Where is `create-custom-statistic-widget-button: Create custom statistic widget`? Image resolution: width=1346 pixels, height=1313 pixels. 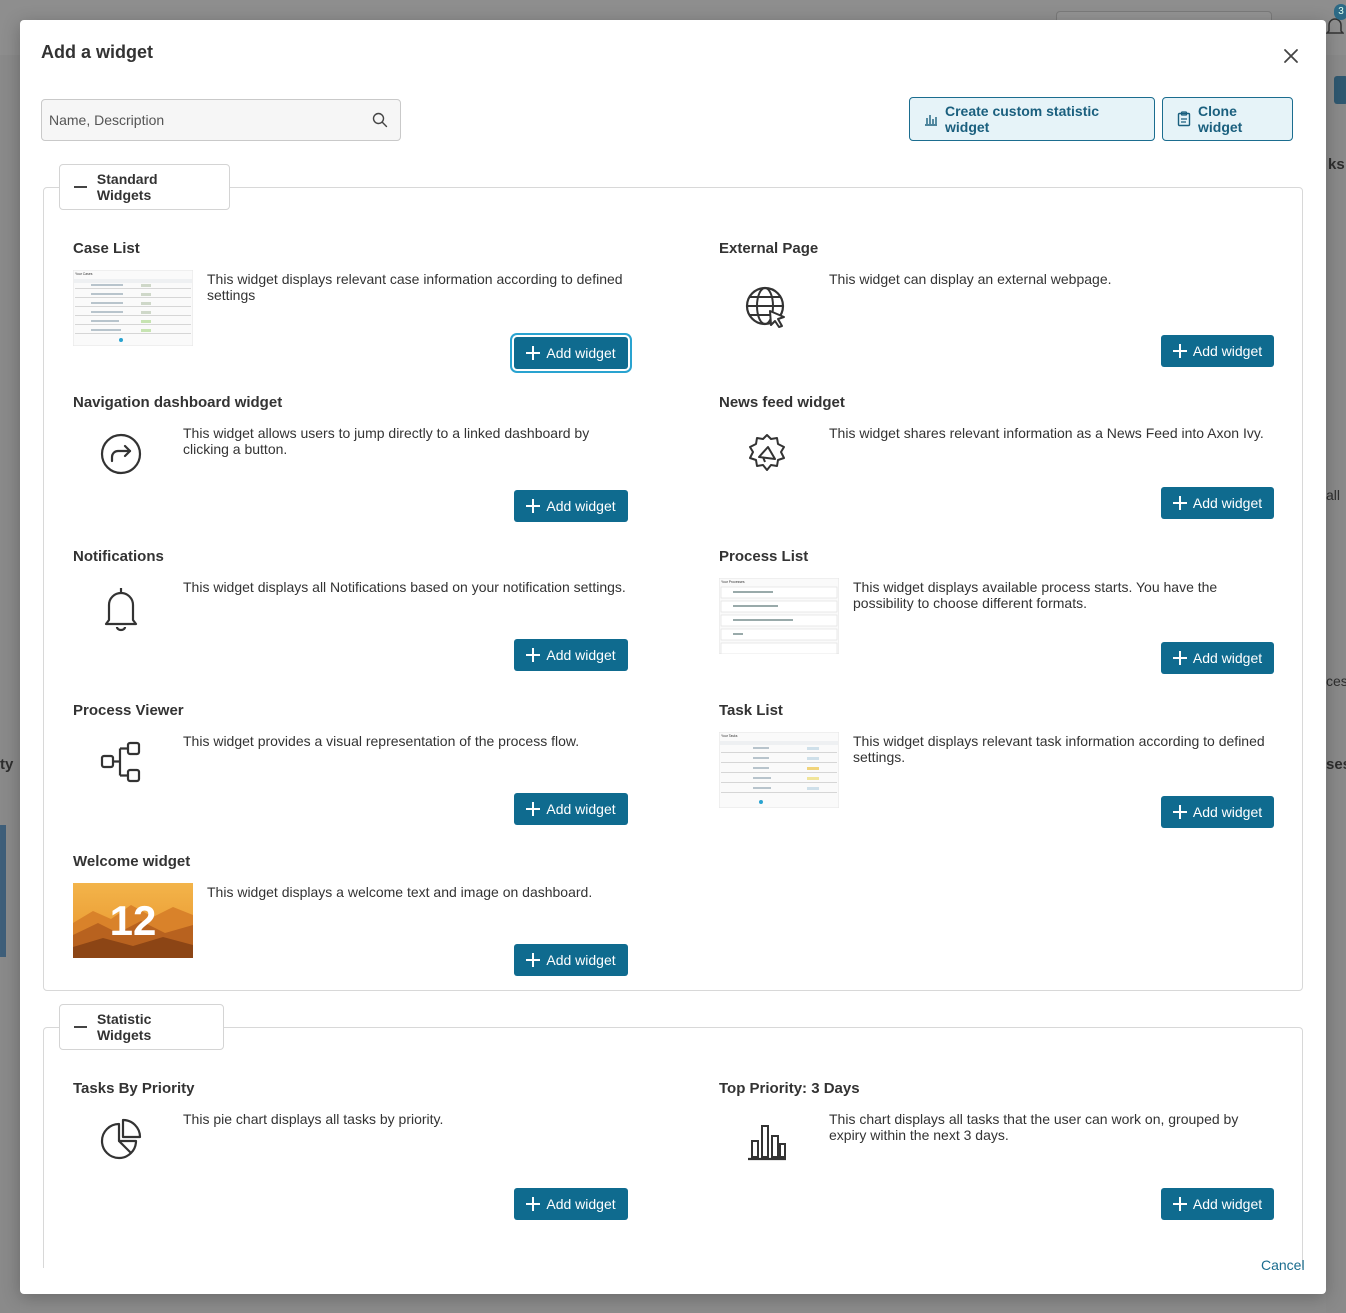 create-custom-statistic-widget-button: Create custom statistic widget is located at coordinates (1032, 119).